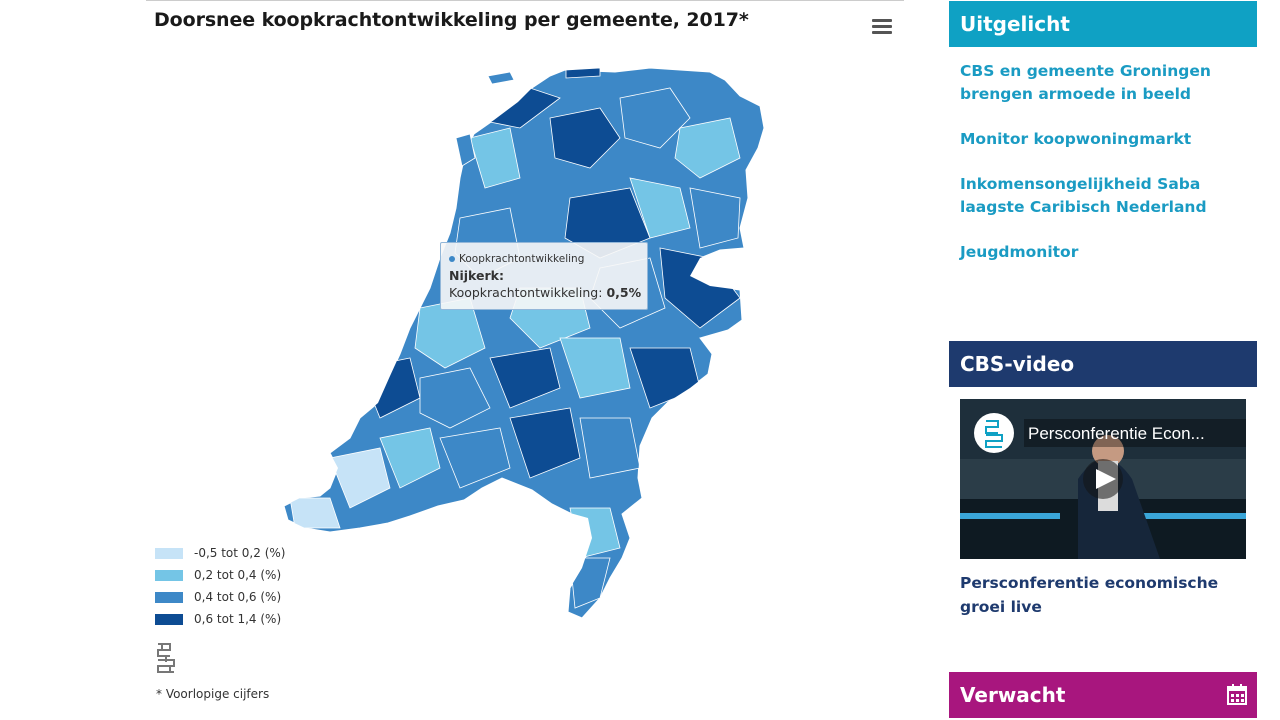  Describe the element at coordinates (452, 259) in the screenshot. I see `series-dot-icon` at that location.